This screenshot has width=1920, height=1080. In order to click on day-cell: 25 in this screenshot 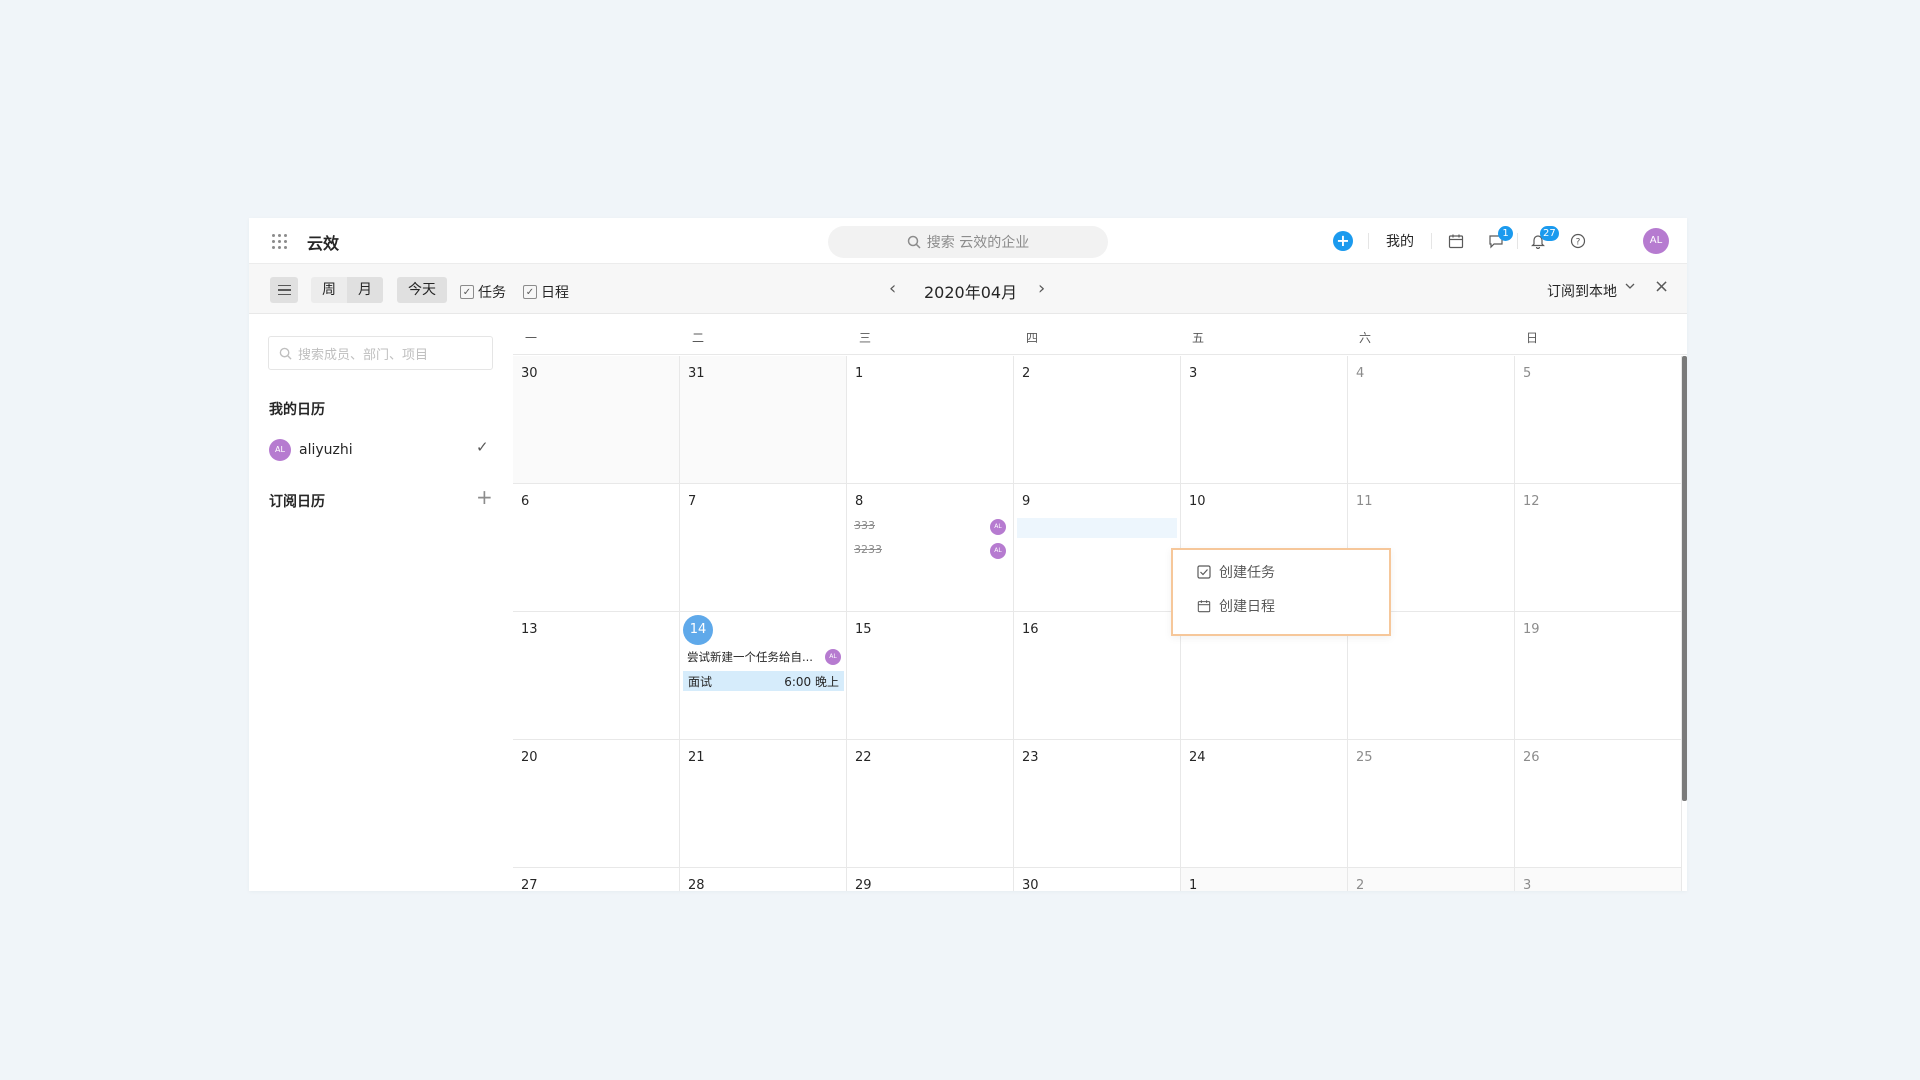, I will do `click(1431, 804)`.